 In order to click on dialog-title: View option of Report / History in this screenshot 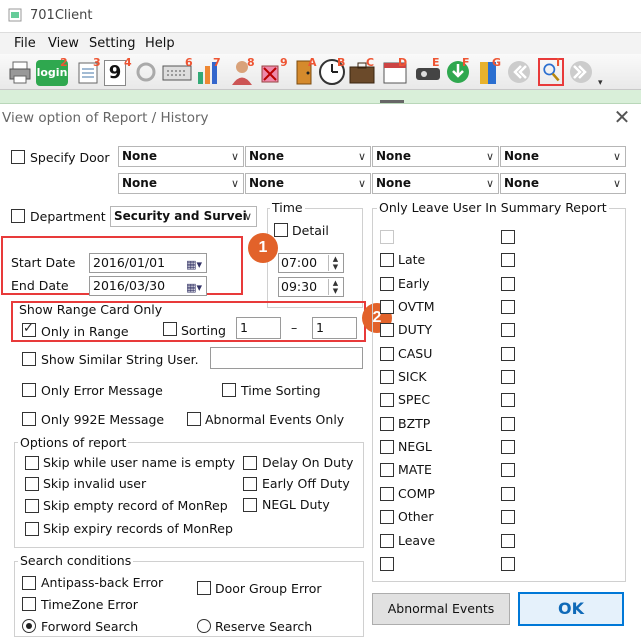, I will do `click(105, 118)`.